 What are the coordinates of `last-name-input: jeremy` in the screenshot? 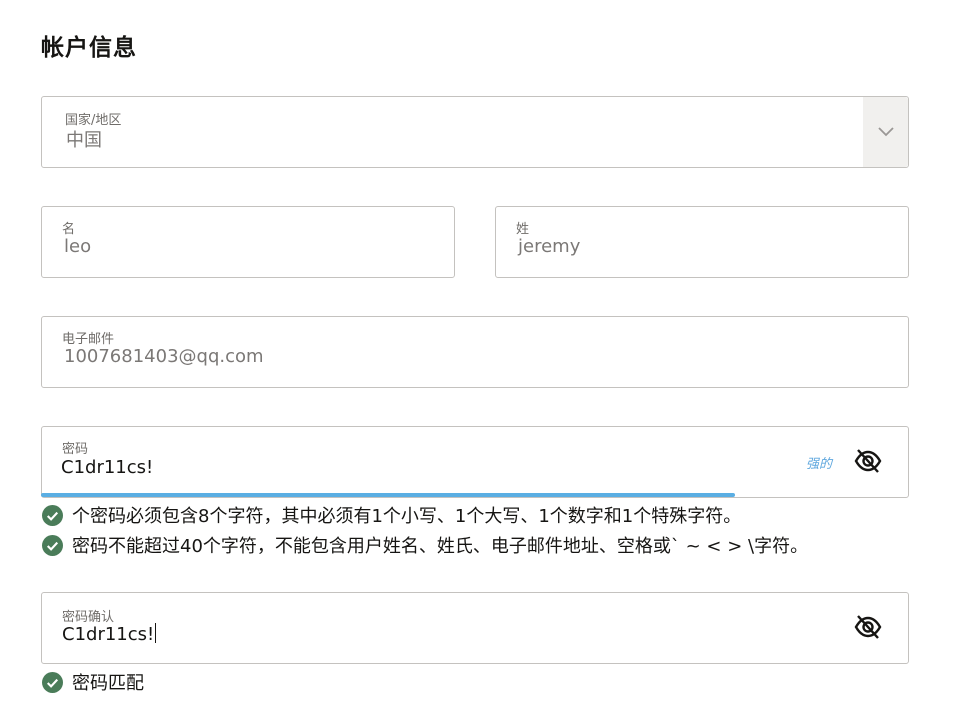 It's located at (549, 246).